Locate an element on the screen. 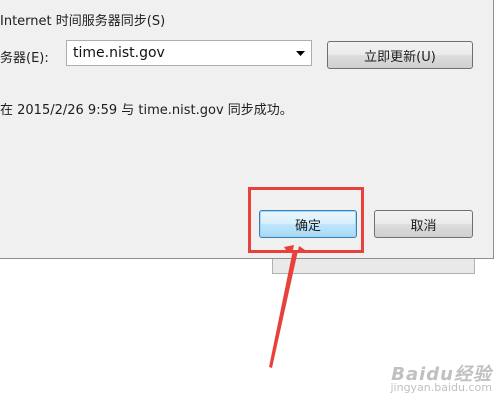 This screenshot has width=500, height=400. server-dropdown: time.nist.gov is located at coordinates (189, 53).